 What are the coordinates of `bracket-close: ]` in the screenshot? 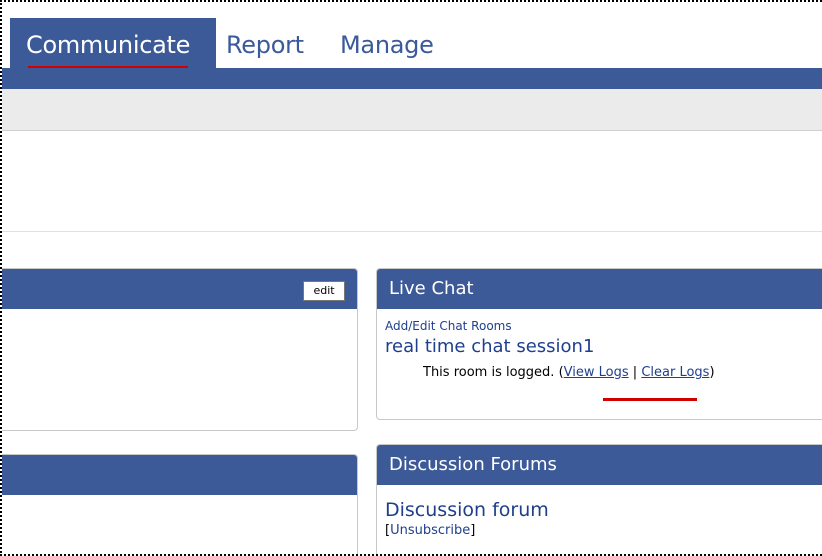 It's located at (473, 530).